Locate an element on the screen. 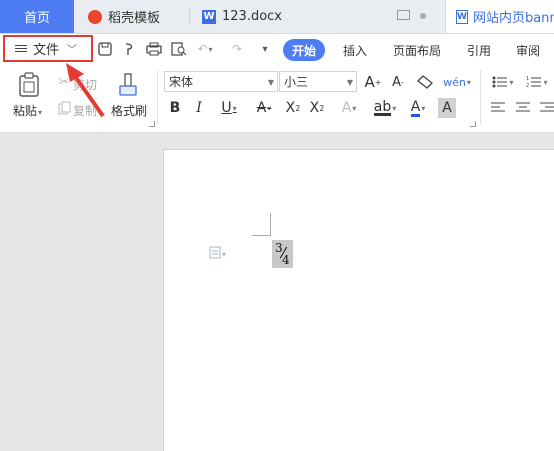 The width and height of the screenshot is (554, 451). underline-icon: U ▾ is located at coordinates (229, 108).